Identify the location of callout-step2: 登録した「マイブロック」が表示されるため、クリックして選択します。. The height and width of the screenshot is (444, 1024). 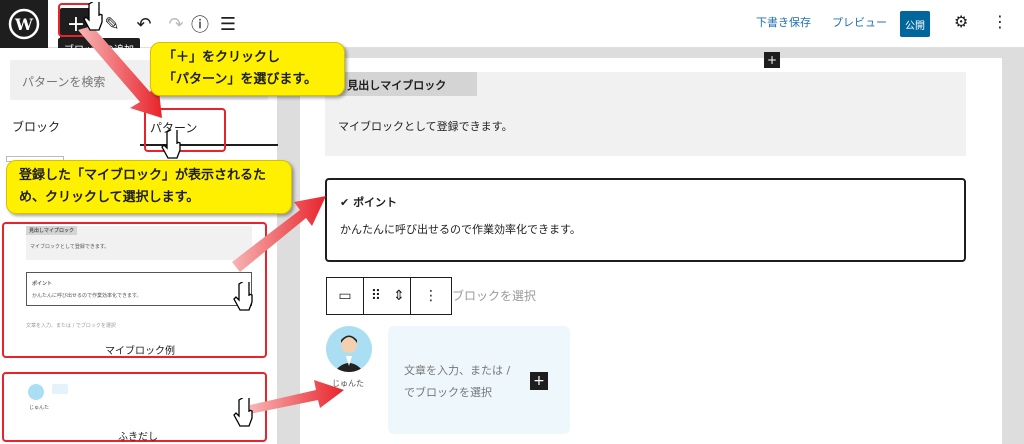
(149, 187).